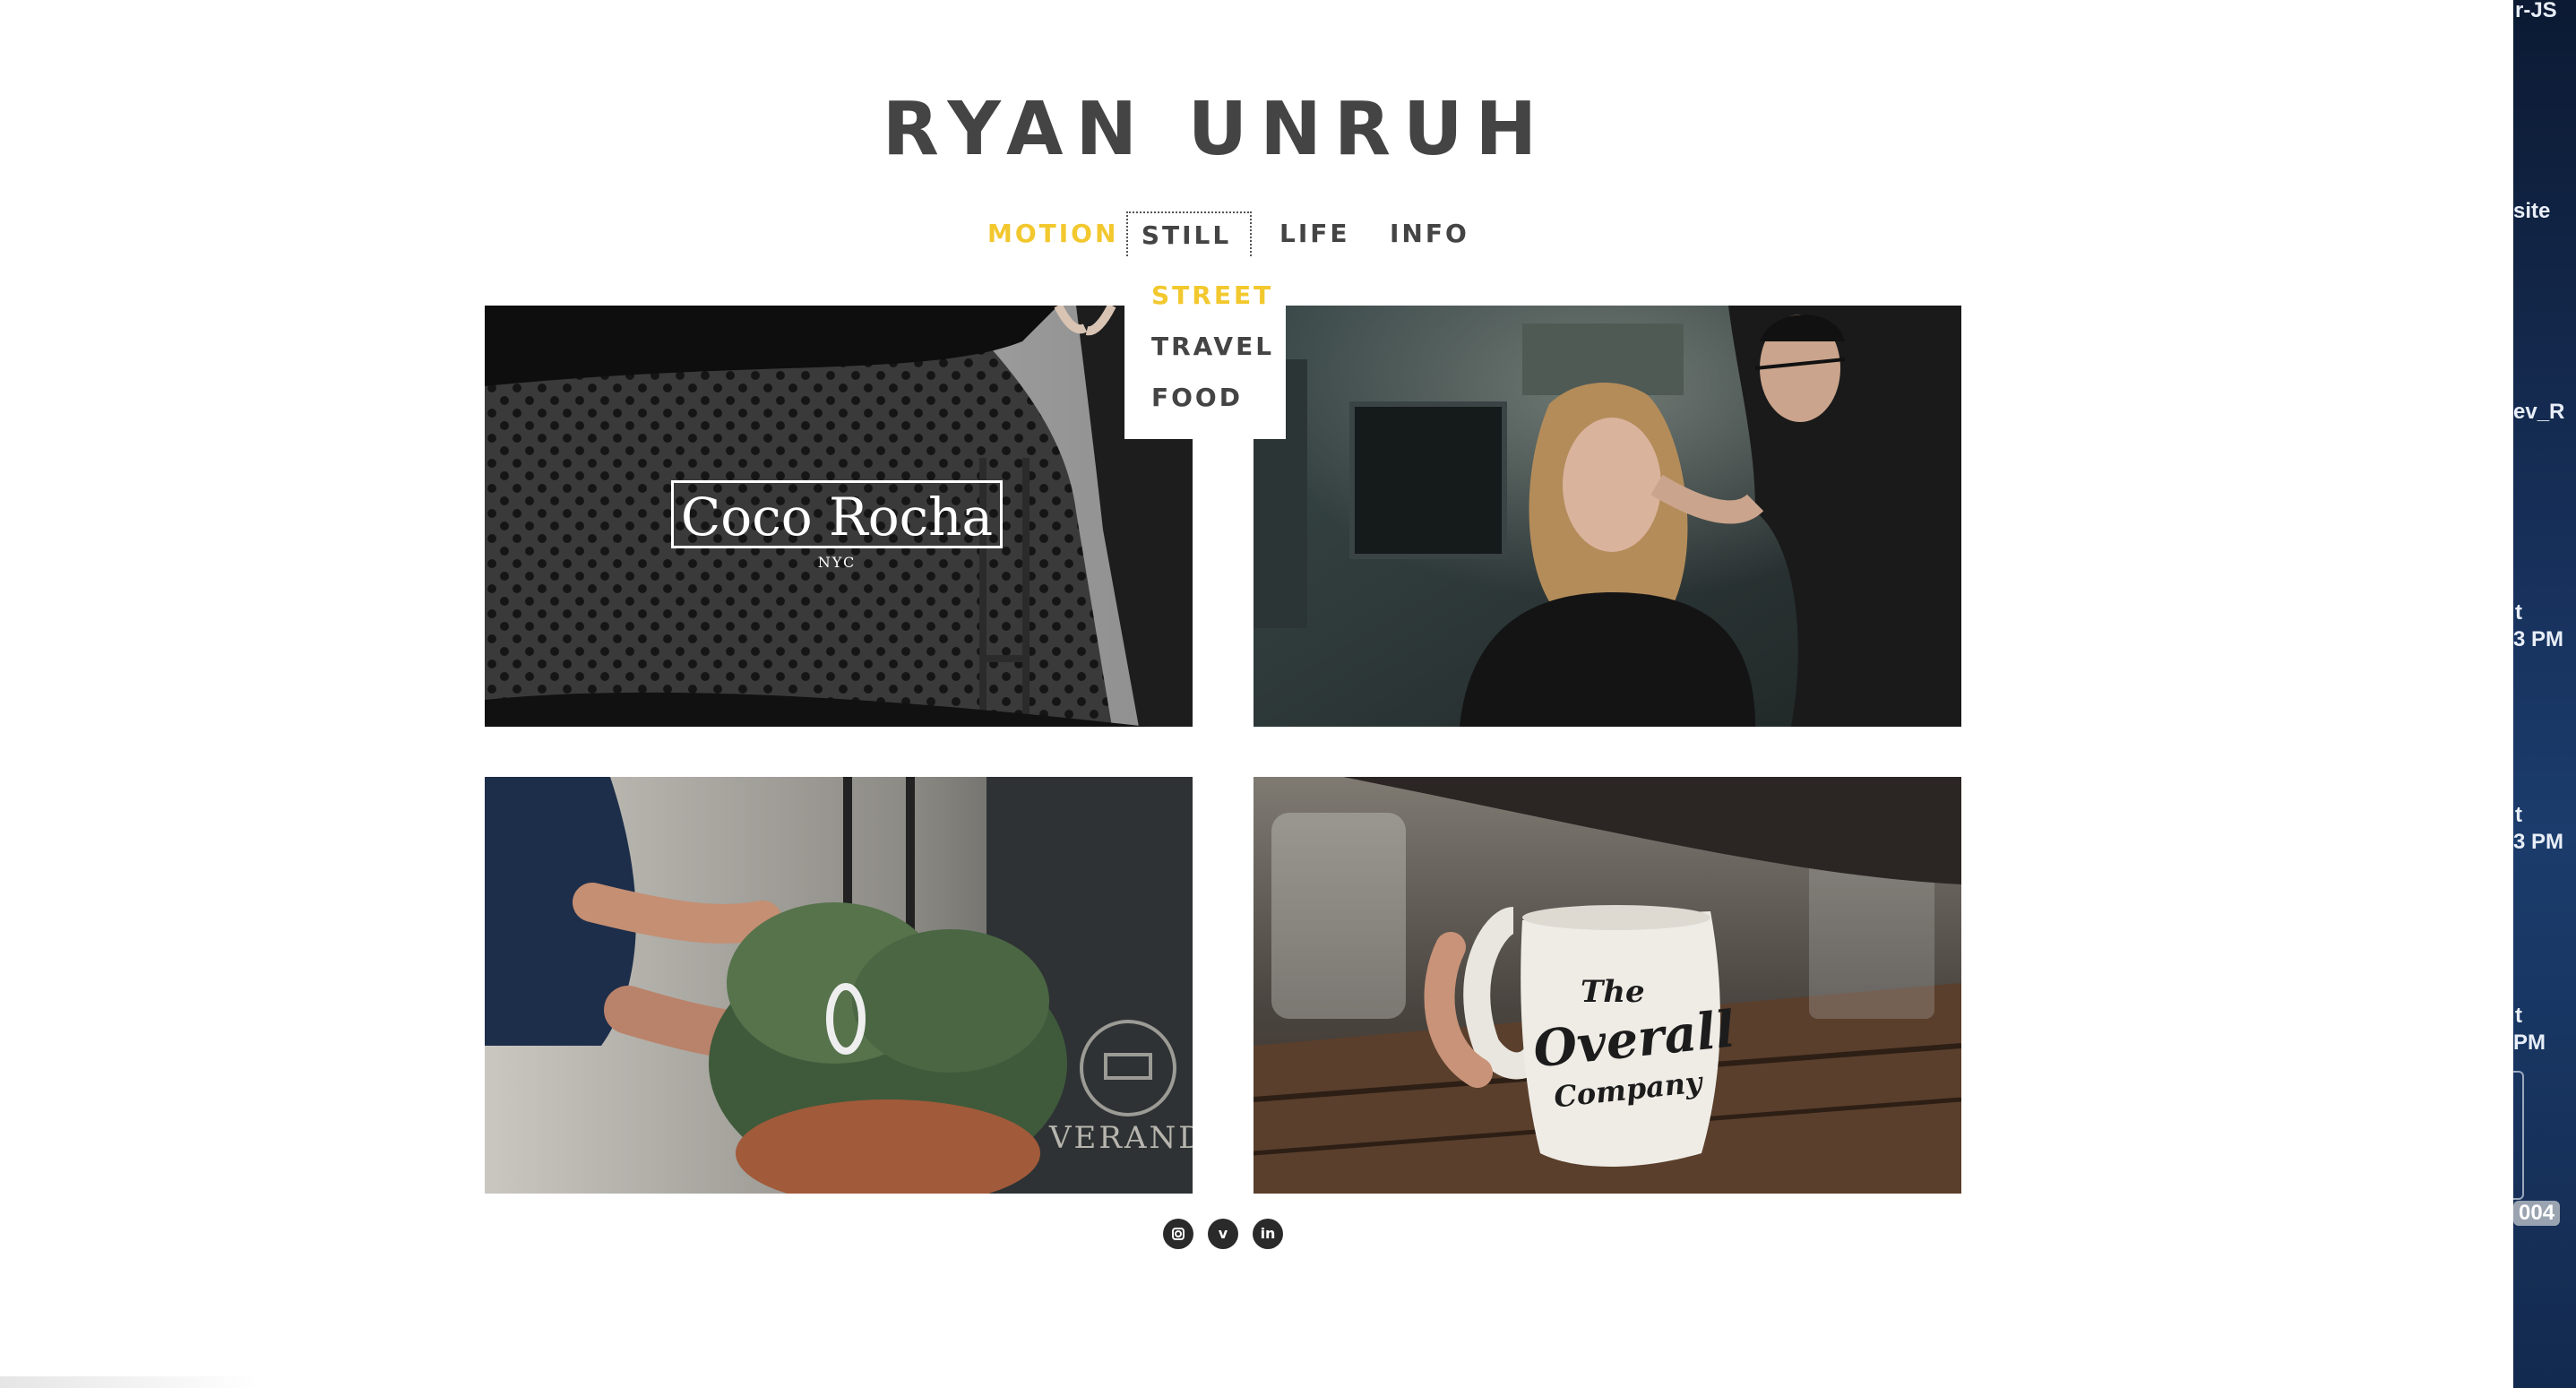 The width and height of the screenshot is (2576, 1388). Describe the element at coordinates (1613, 992) in the screenshot. I see `mug-text-the: The` at that location.